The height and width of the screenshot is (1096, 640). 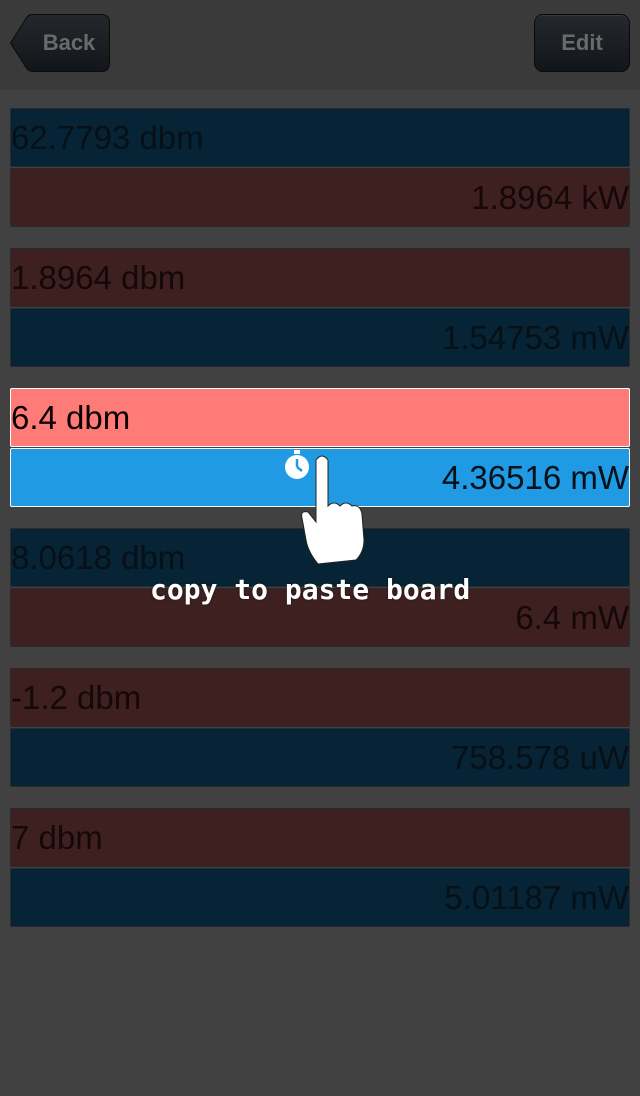 What do you see at coordinates (320, 837) in the screenshot?
I see `conversion-input-row: 7 dbm` at bounding box center [320, 837].